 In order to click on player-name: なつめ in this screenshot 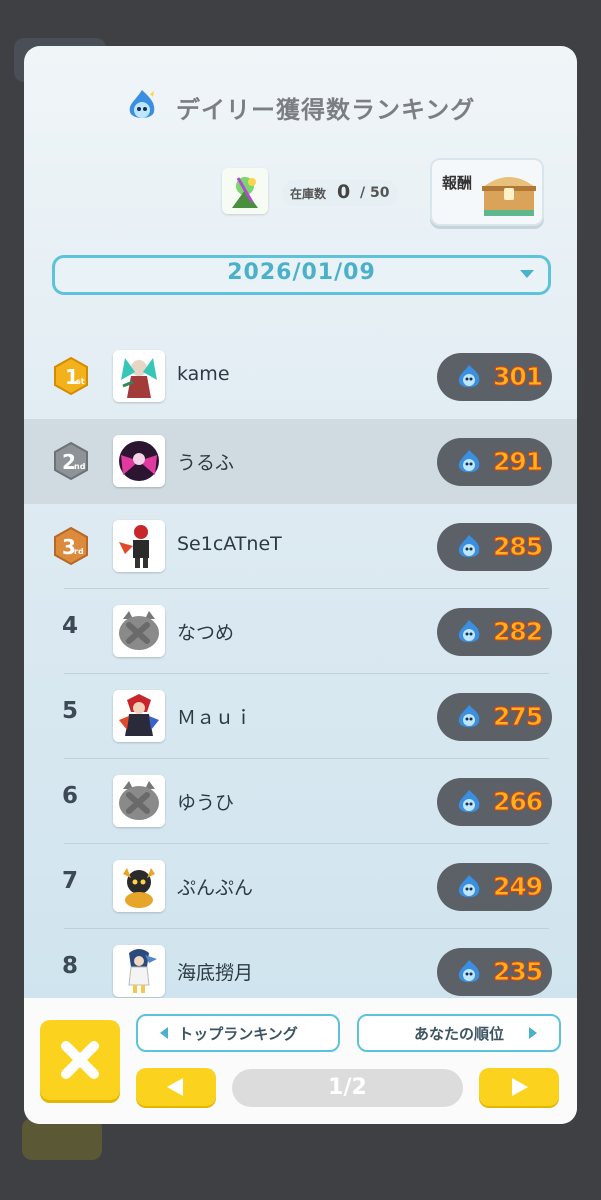, I will do `click(206, 633)`.